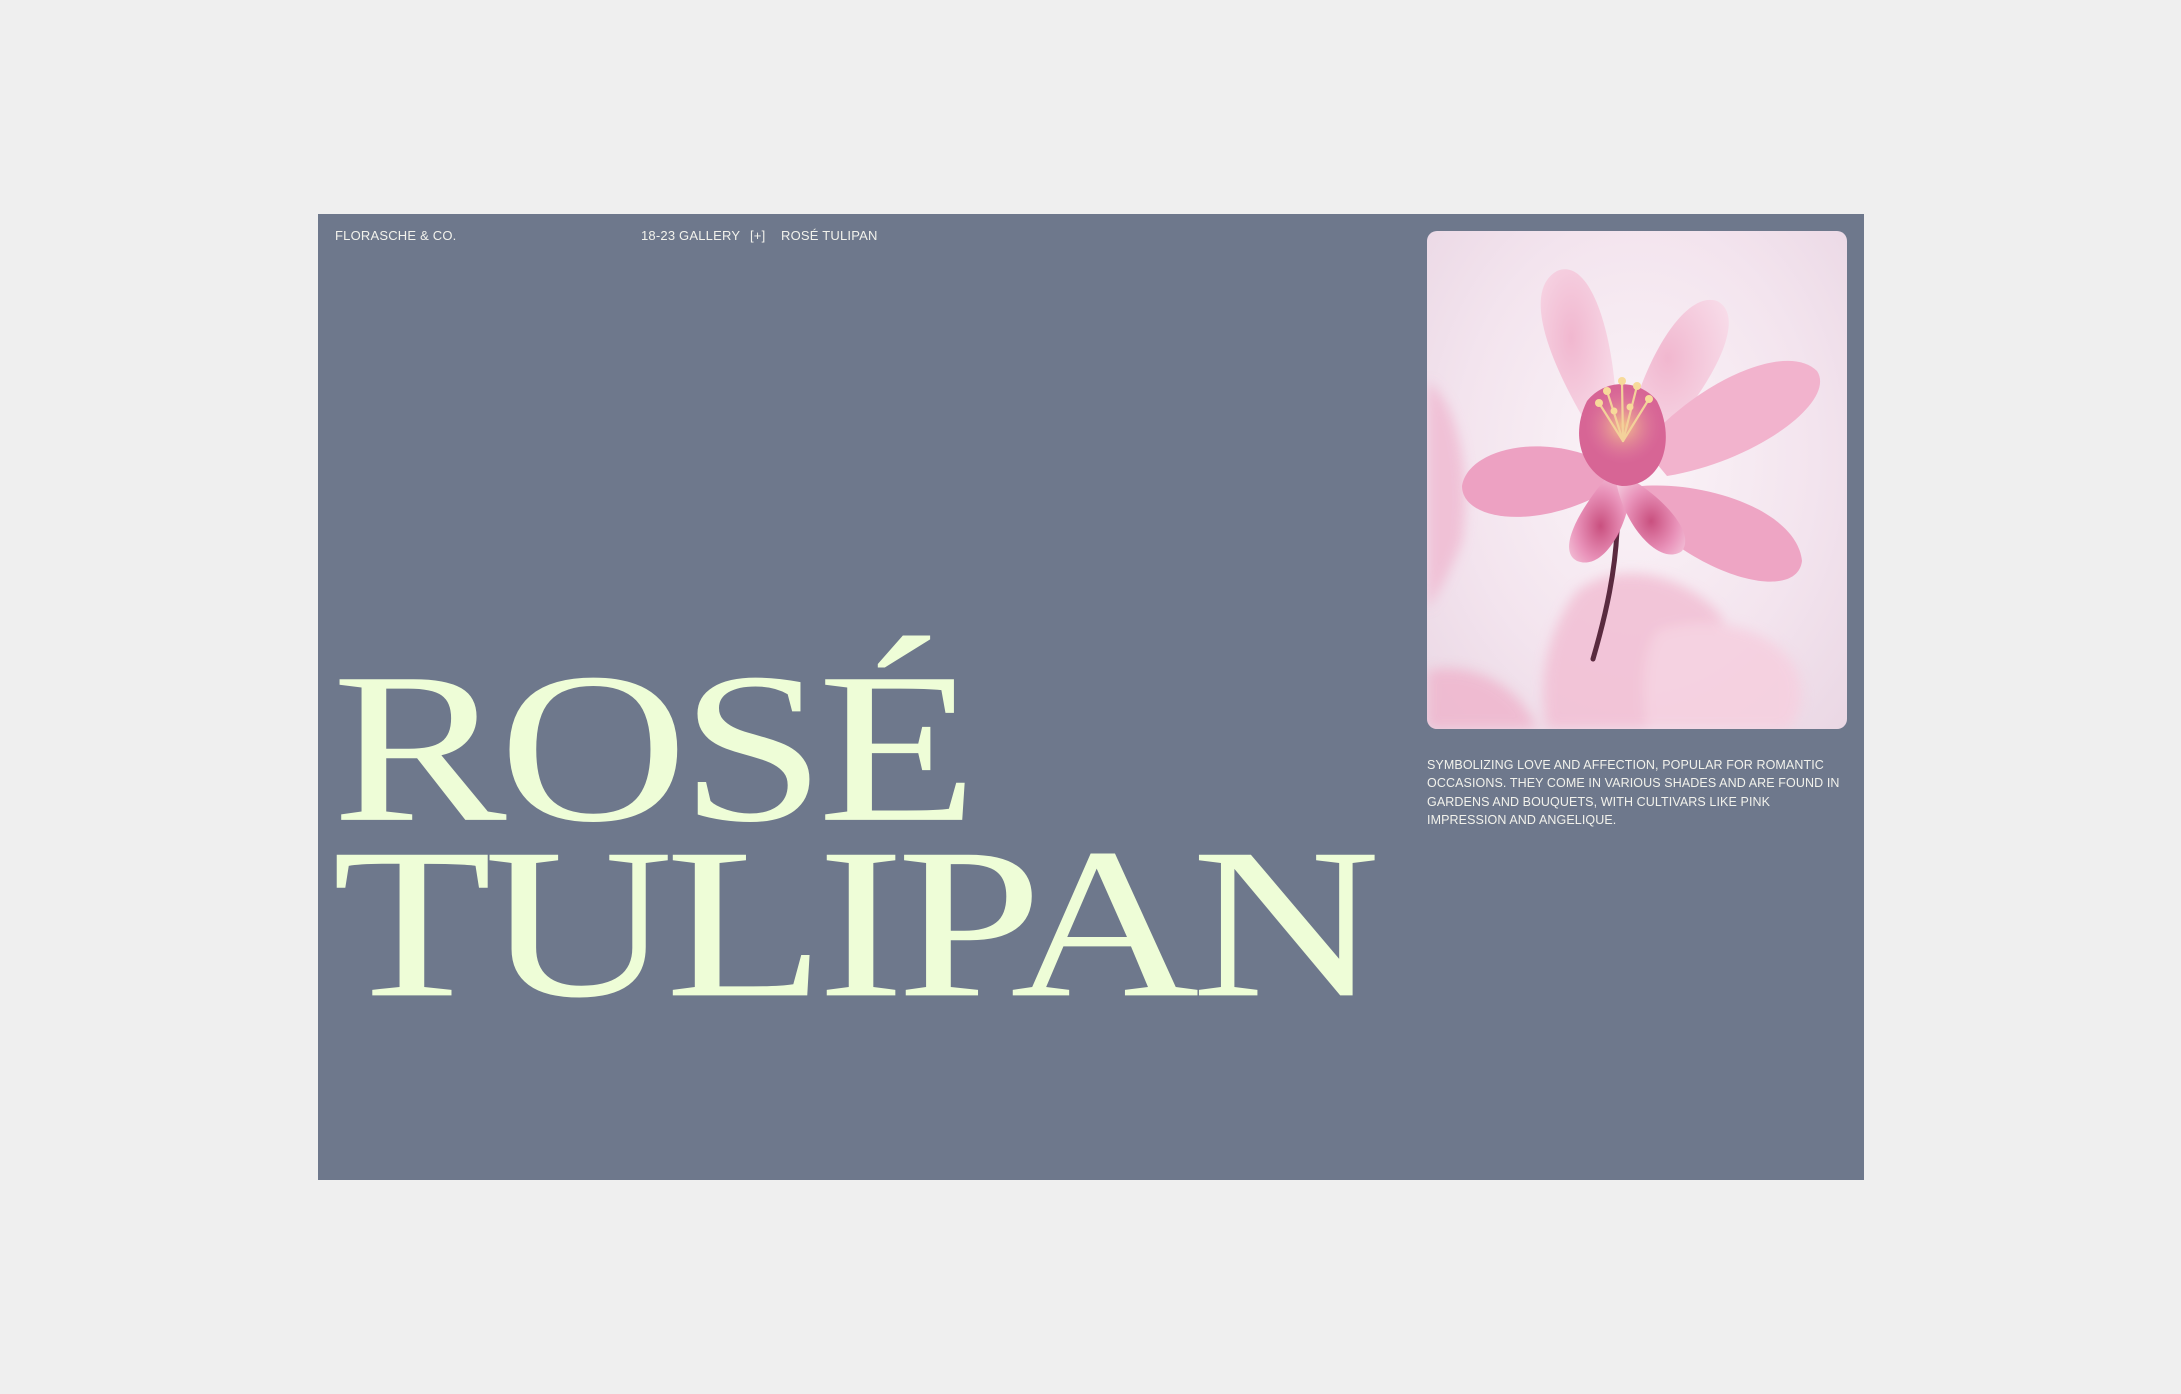  Describe the element at coordinates (1624, 499) in the screenshot. I see `flower-illustration` at that location.